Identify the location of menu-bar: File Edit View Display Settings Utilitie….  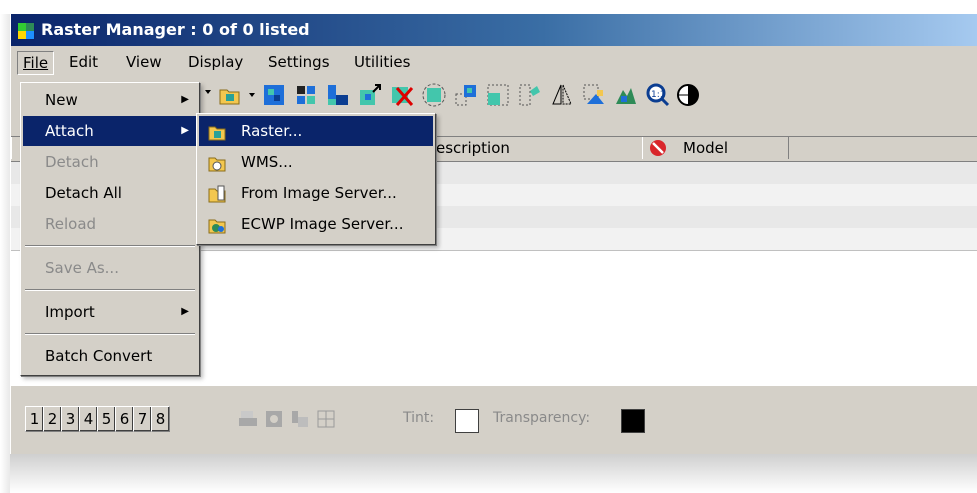
(494, 61).